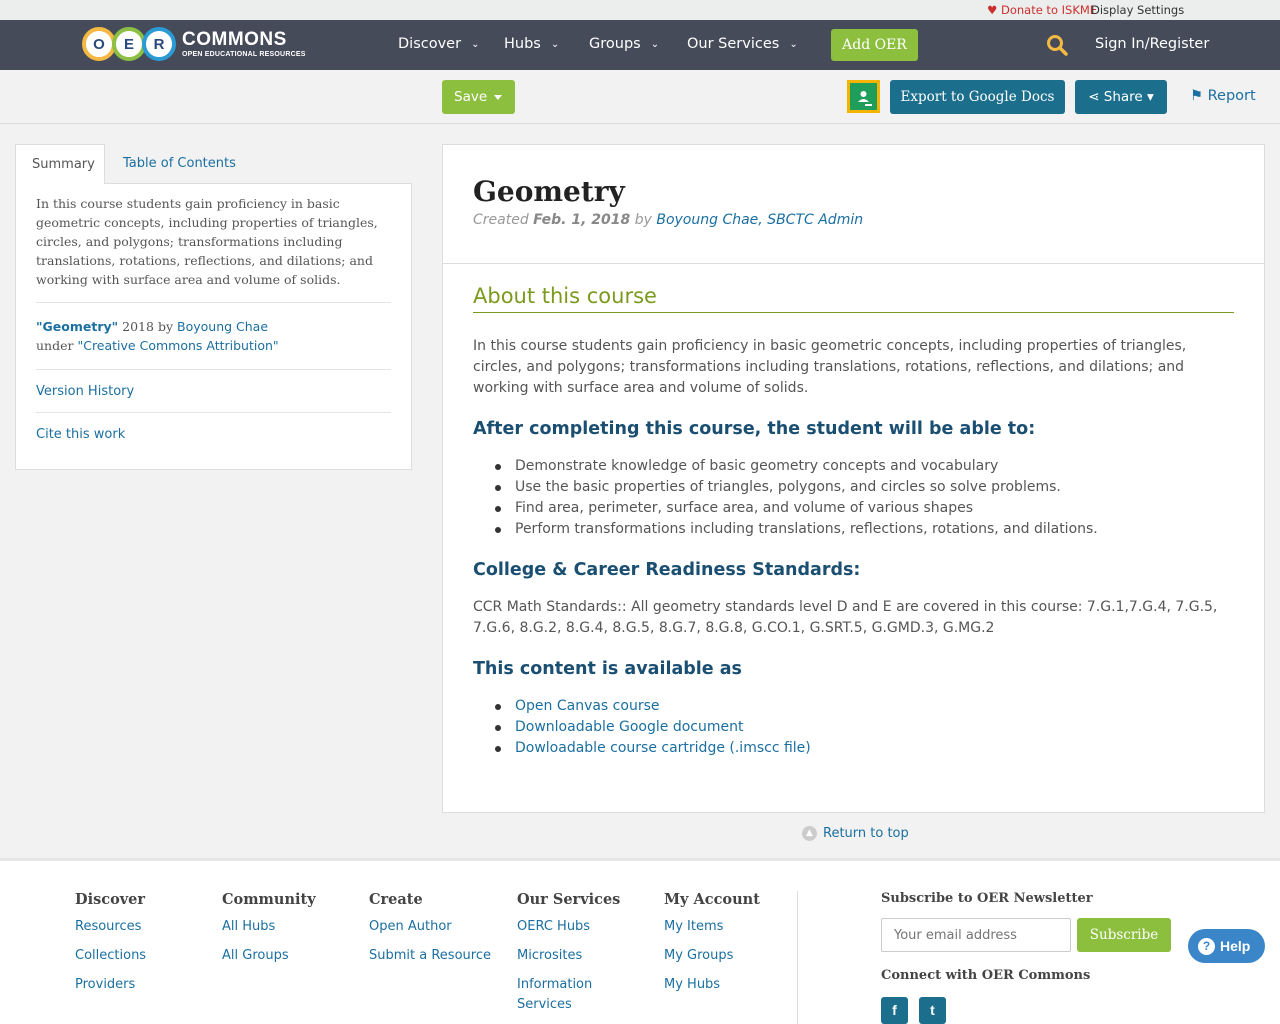  What do you see at coordinates (894, 1010) in the screenshot?
I see `facebook-icon: f` at bounding box center [894, 1010].